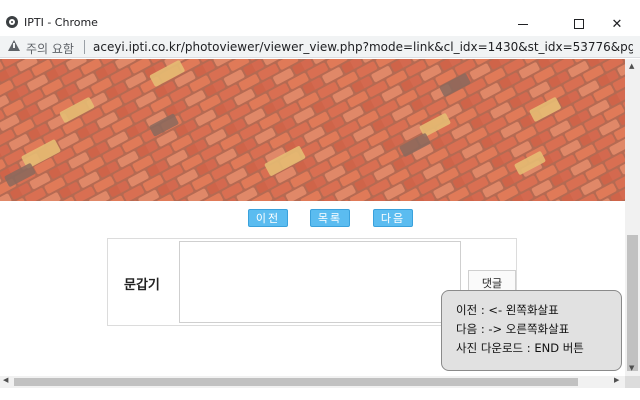 The image size is (640, 400). What do you see at coordinates (296, 382) in the screenshot?
I see `horizontal-scroll-thumb` at bounding box center [296, 382].